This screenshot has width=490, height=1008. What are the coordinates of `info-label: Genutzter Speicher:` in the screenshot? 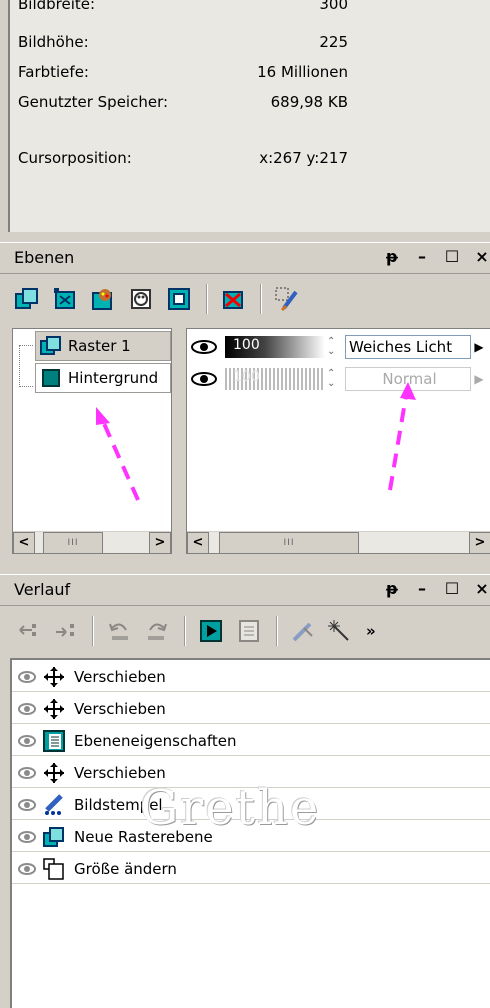 It's located at (93, 102).